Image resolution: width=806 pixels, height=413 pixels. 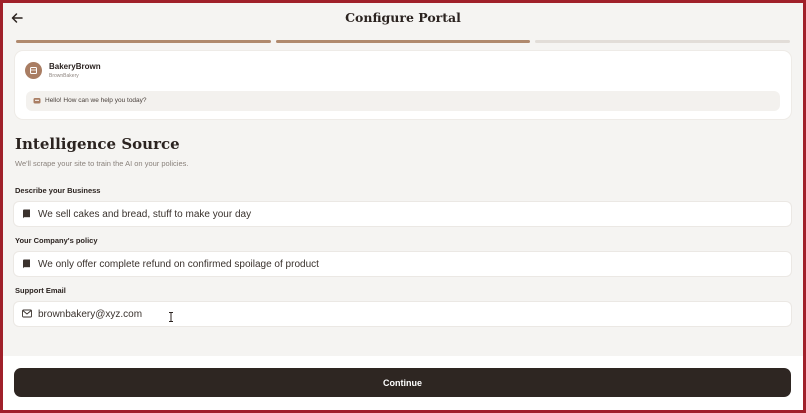 I want to click on store-icon, so click(x=33, y=70).